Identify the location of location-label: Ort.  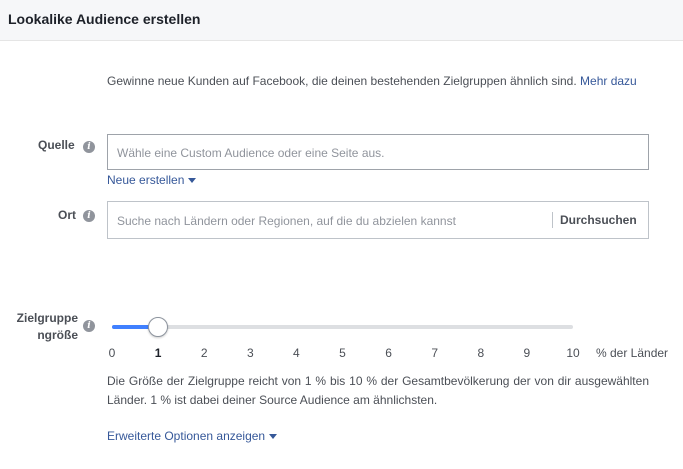
(67, 215).